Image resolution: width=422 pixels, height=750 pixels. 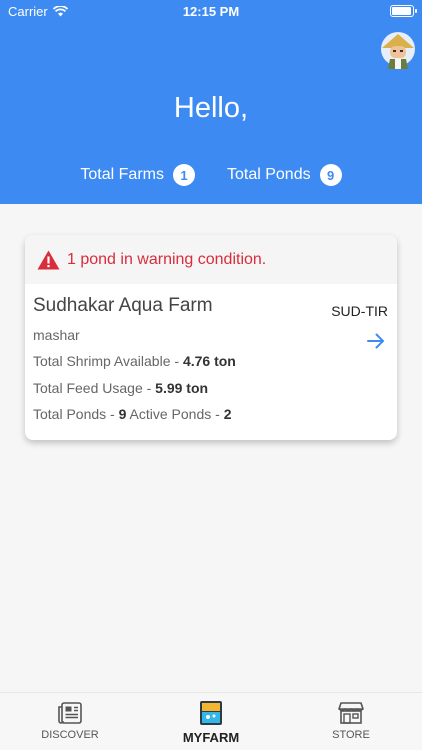 I want to click on tab-store-label: STORE, so click(x=351, y=735).